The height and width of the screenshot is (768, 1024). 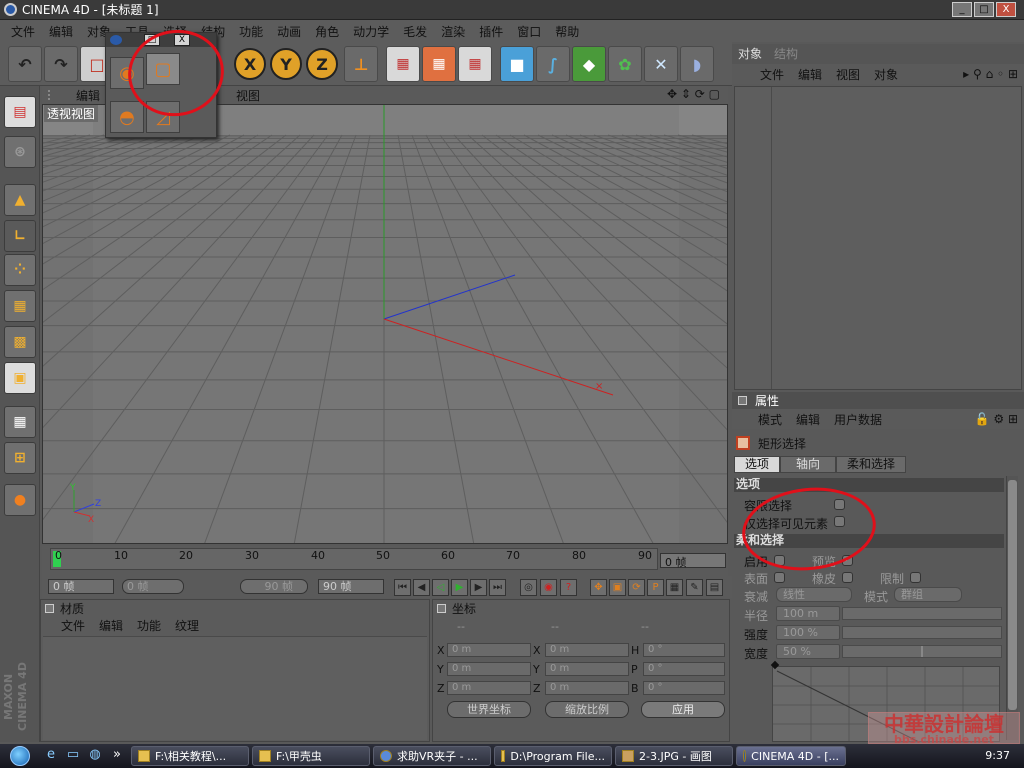 I want to click on task-folder-beetle: F:\甲壳虫, so click(x=311, y=756).